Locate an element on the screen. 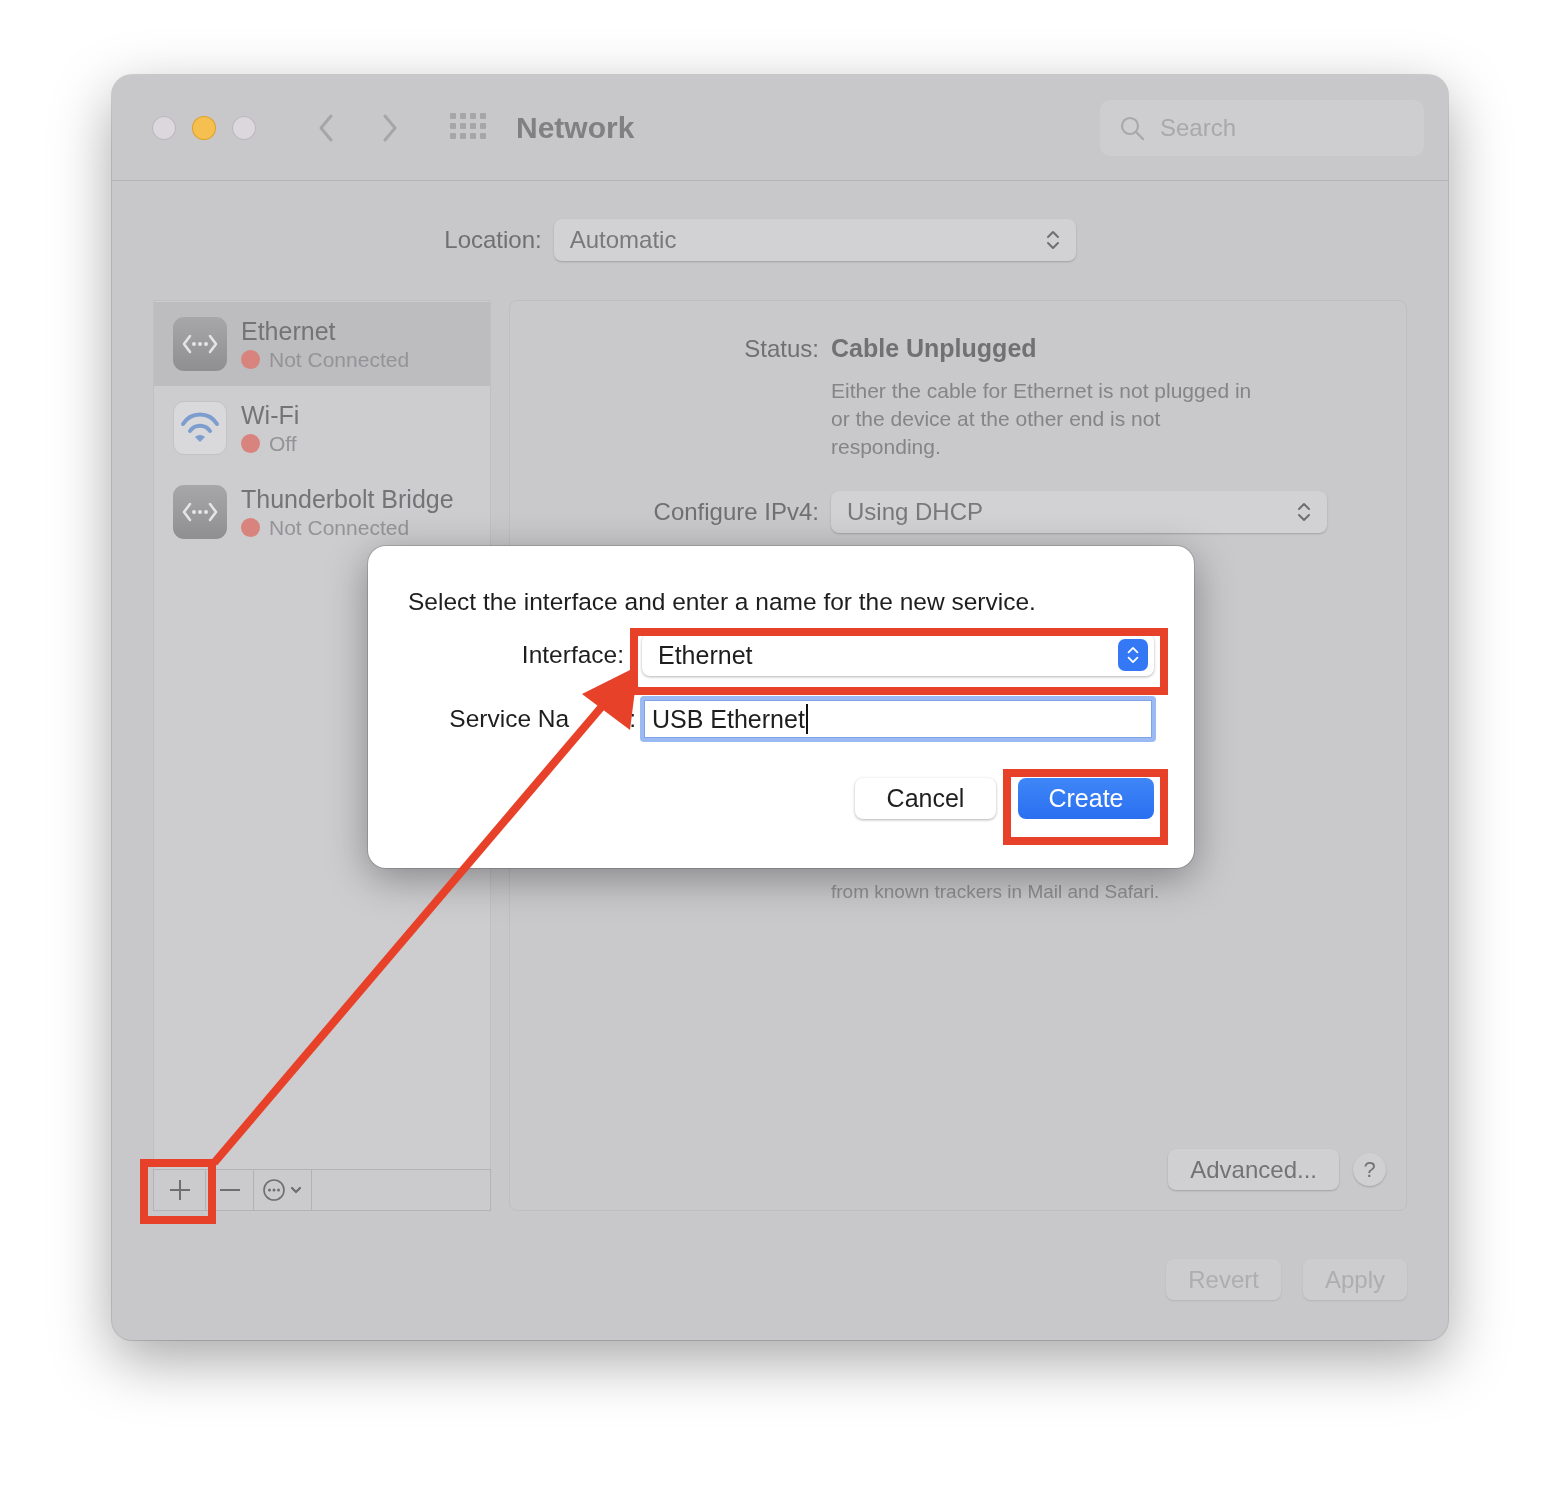  dialog-message: Select the interface and enter a name for the new service. is located at coordinates (722, 602).